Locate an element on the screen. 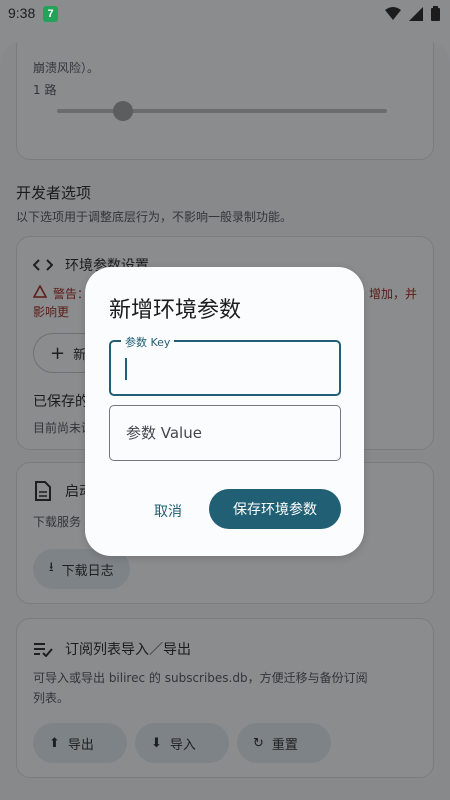 Image resolution: width=450 pixels, height=800 pixels. playlist-icon is located at coordinates (43, 650).